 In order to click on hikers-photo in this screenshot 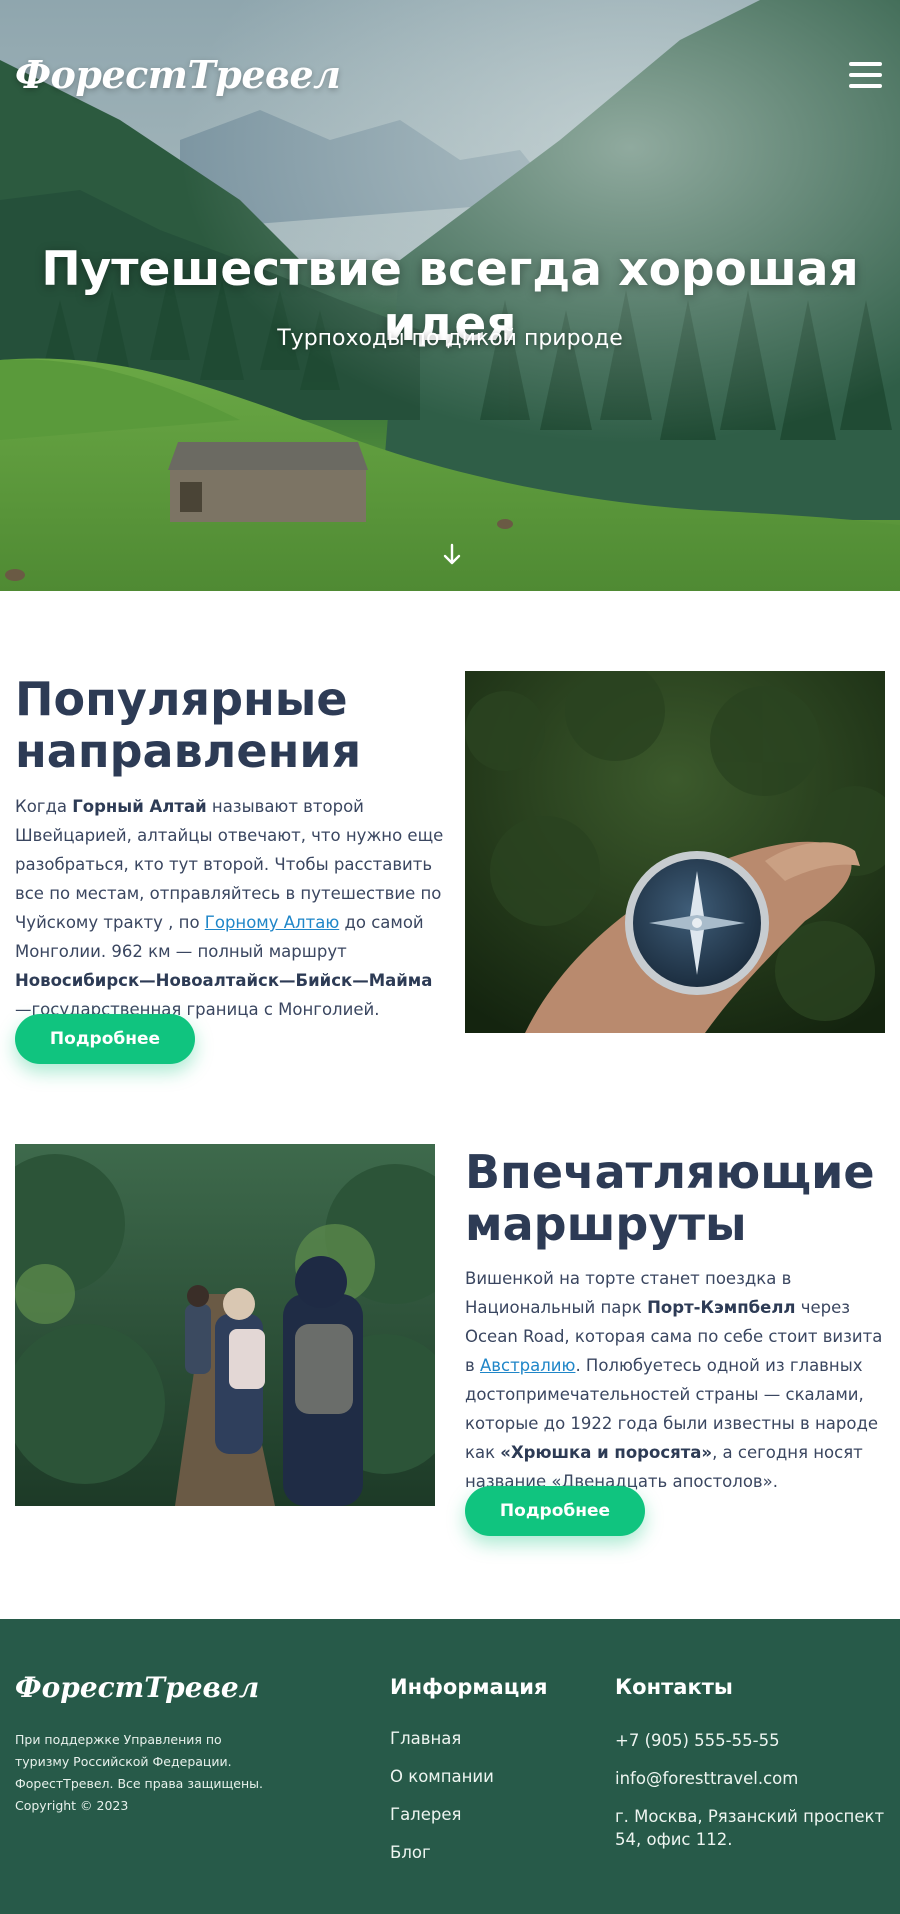, I will do `click(225, 1325)`.